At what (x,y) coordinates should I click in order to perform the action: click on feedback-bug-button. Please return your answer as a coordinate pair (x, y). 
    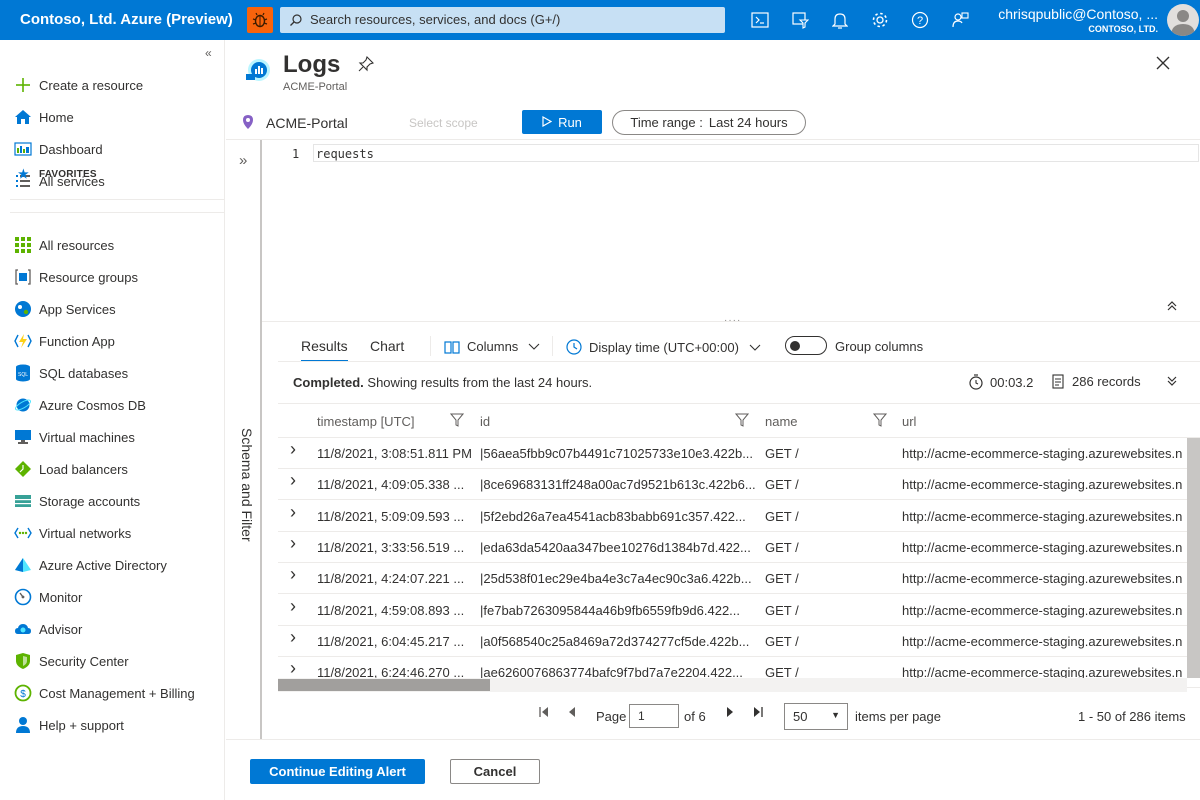
    Looking at the image, I should click on (260, 20).